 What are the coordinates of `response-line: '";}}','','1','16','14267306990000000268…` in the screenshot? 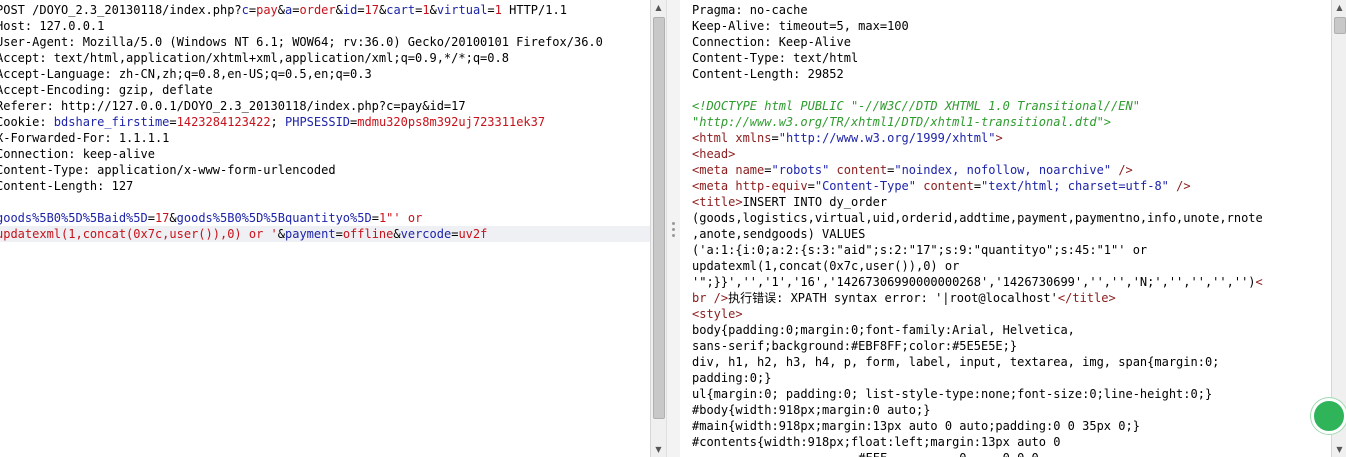 It's located at (1006, 282).